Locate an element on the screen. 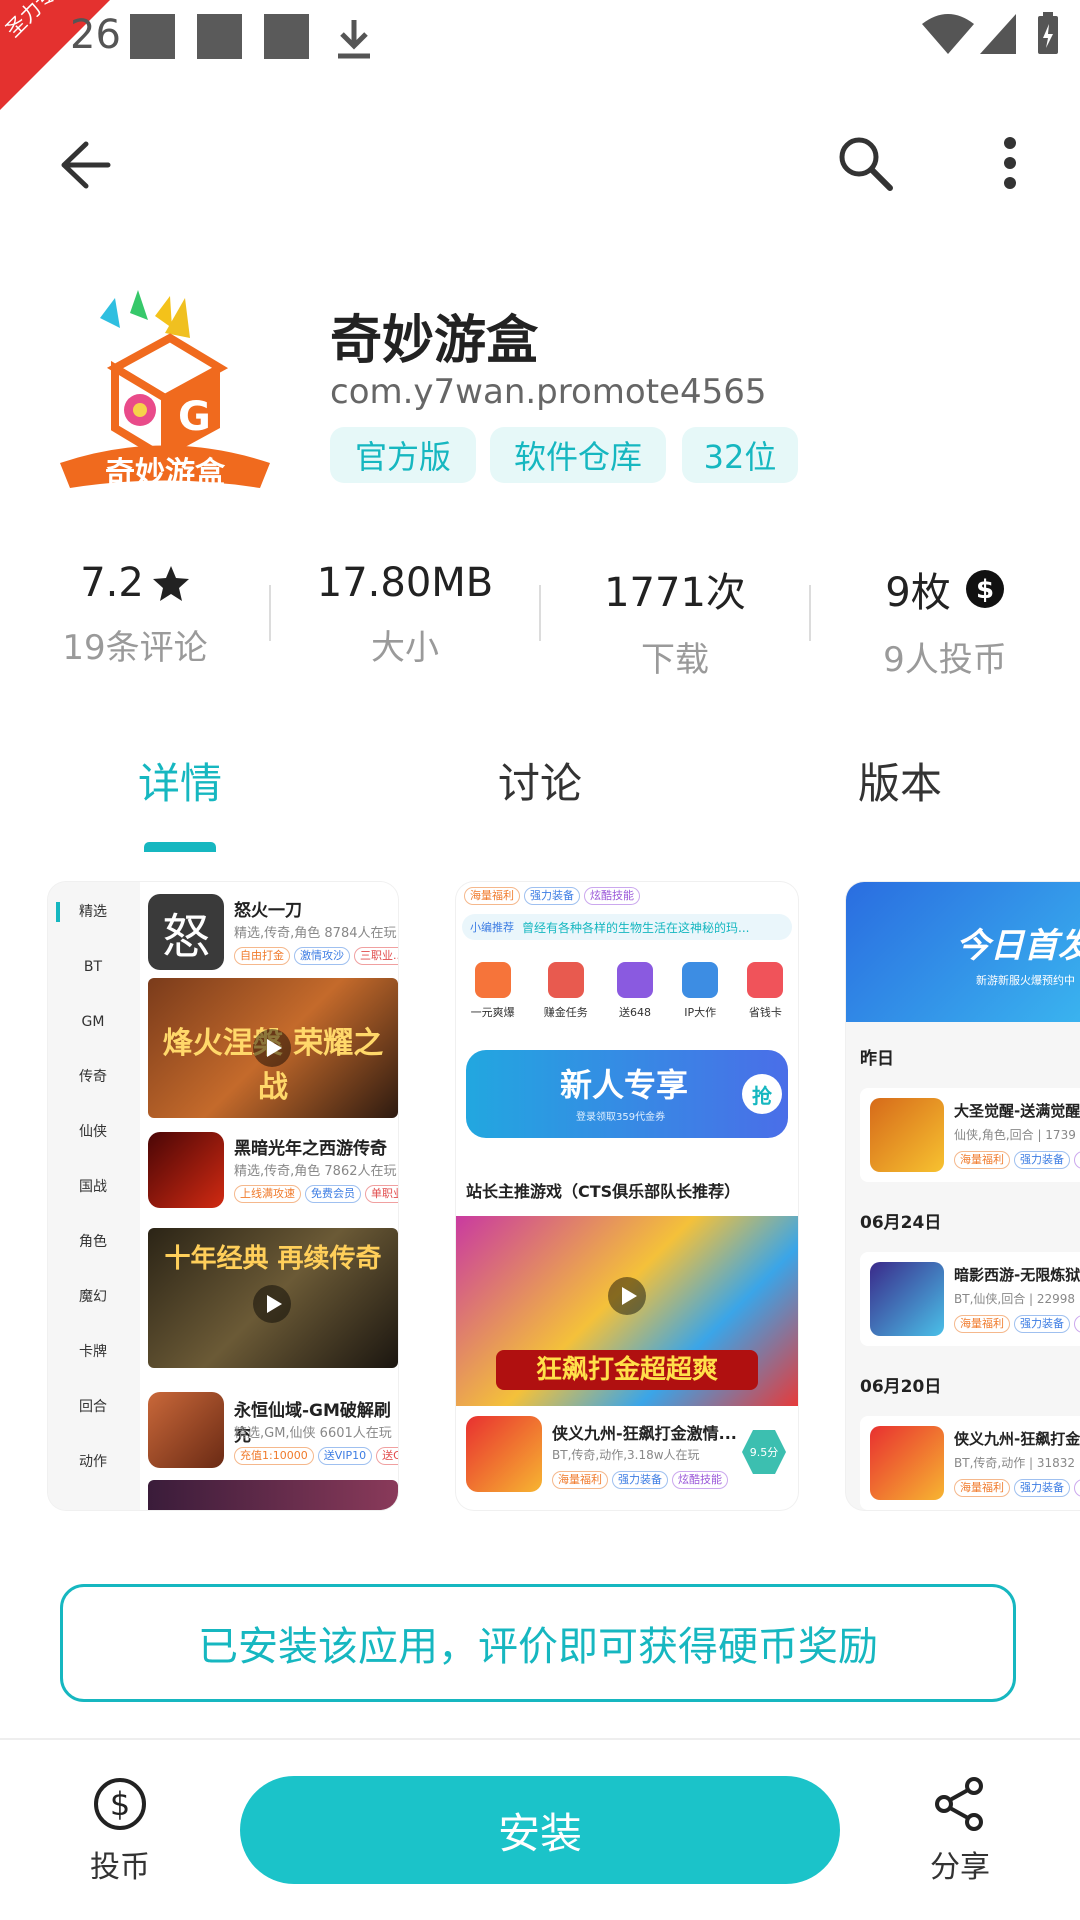 The image size is (1080, 1920). release-item: 大圣觉醒-送满觉醒 仙侠,角色,回合 | 1739 海量福利强力装备炫 is located at coordinates (970, 1135).